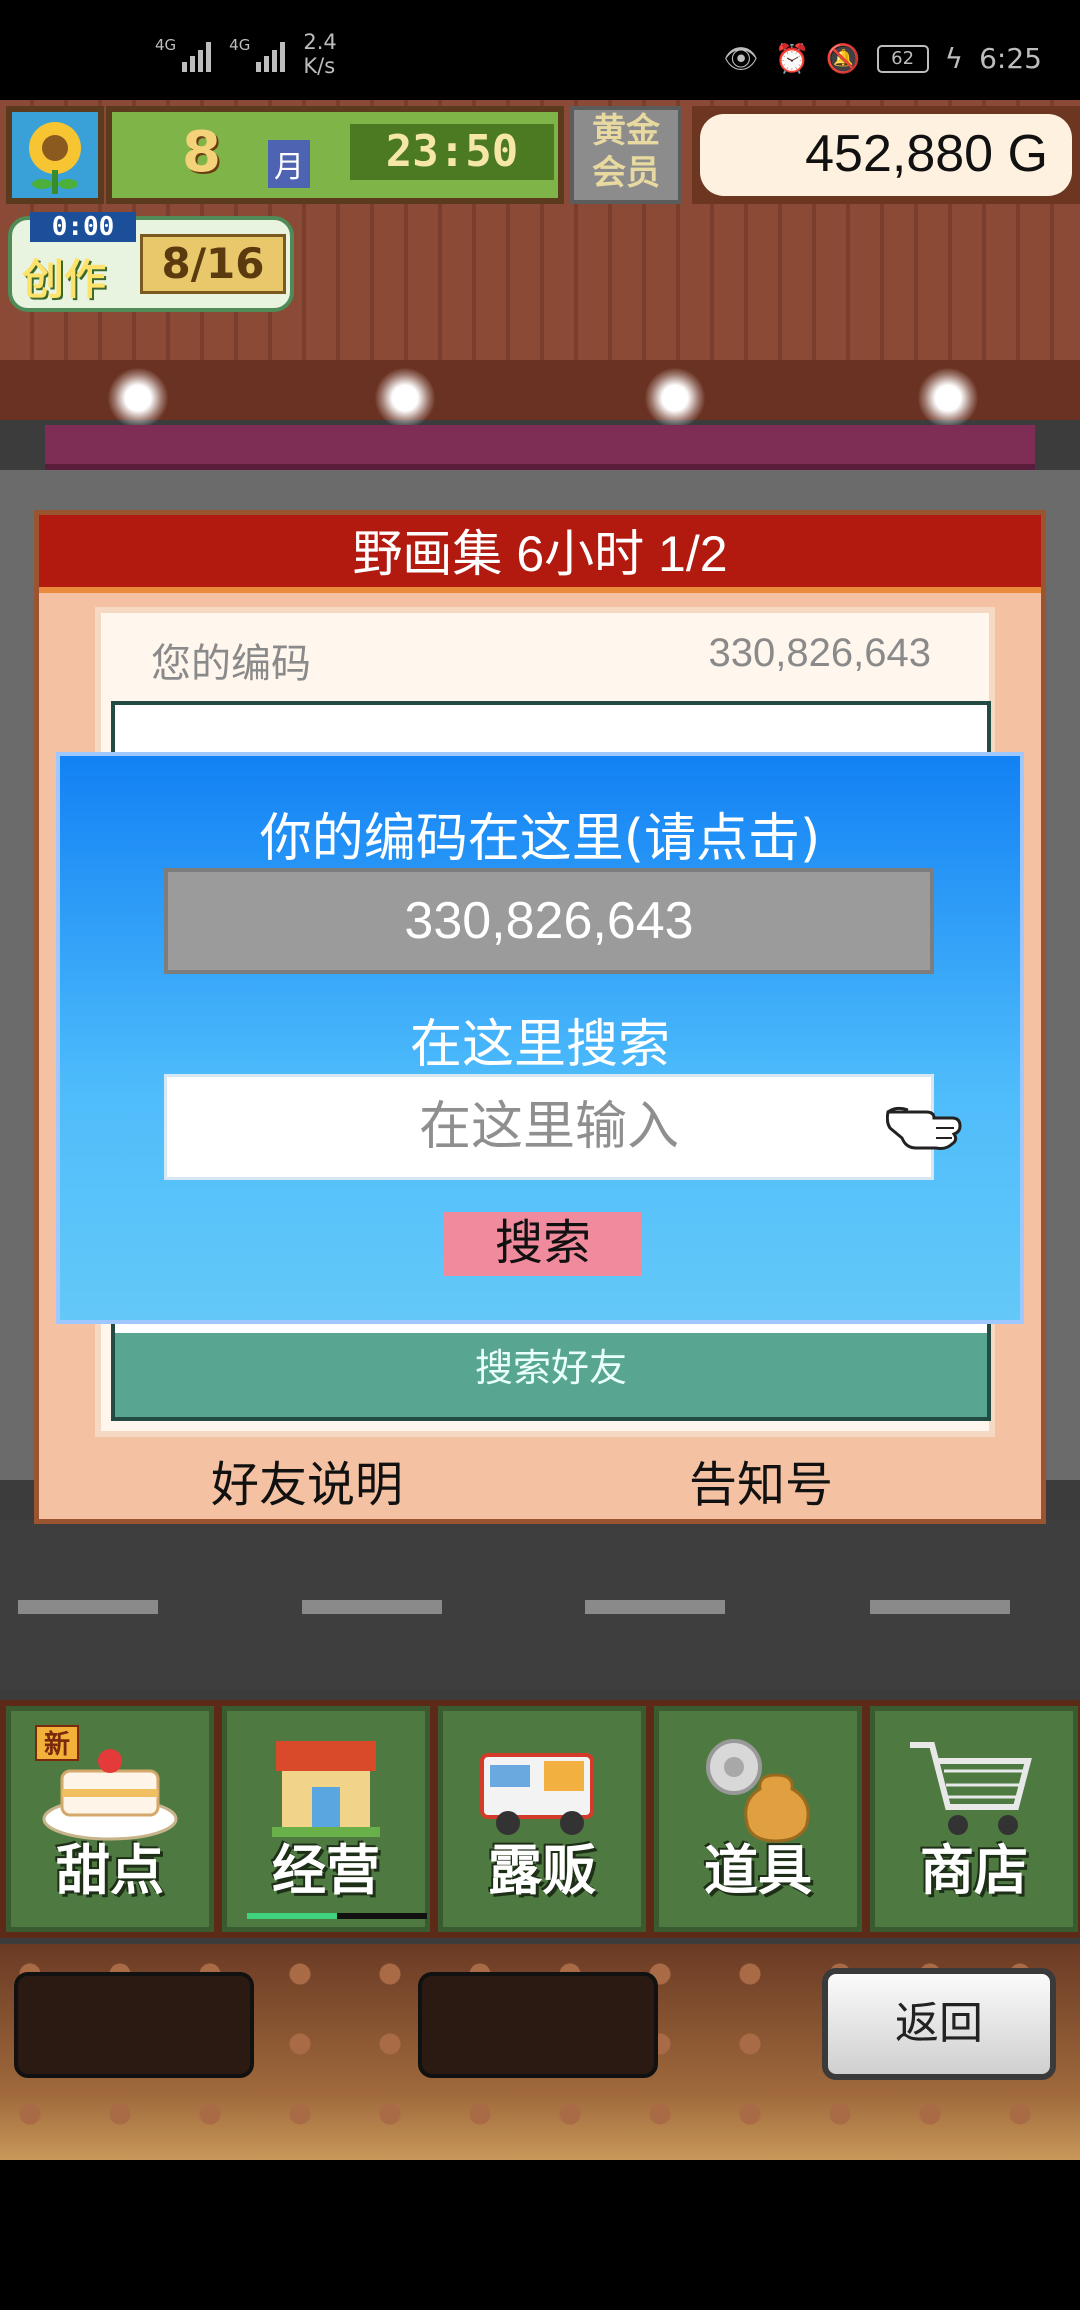 The height and width of the screenshot is (2310, 1080). Describe the element at coordinates (213, 264) in the screenshot. I see `create-count: 8/16` at that location.